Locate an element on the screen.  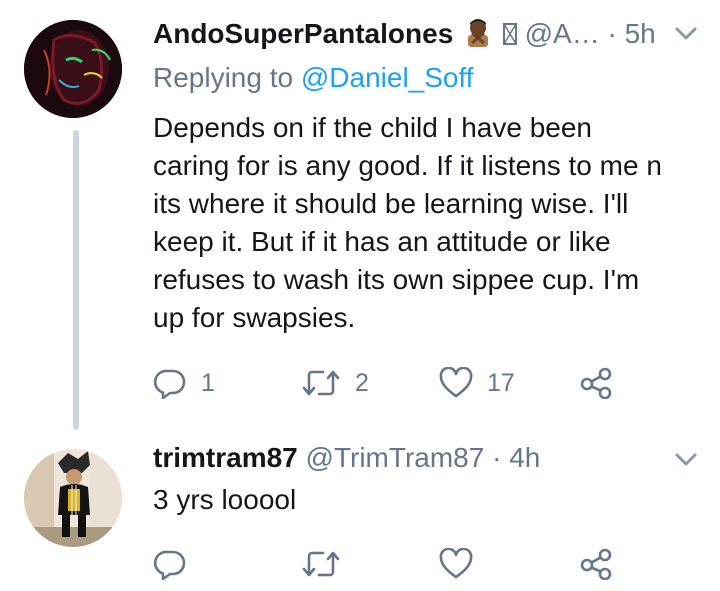
like-count: 17 is located at coordinates (501, 382).